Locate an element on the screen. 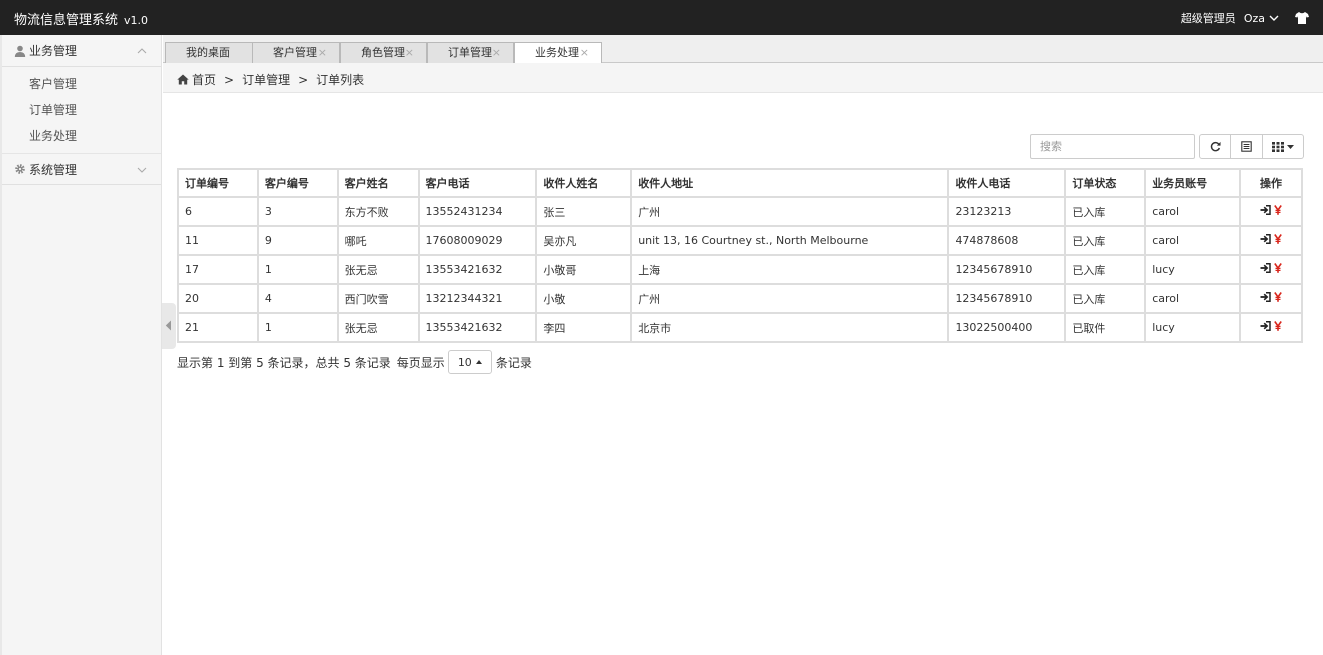 Image resolution: width=1323 pixels, height=655 pixels. search-input is located at coordinates (1112, 146).